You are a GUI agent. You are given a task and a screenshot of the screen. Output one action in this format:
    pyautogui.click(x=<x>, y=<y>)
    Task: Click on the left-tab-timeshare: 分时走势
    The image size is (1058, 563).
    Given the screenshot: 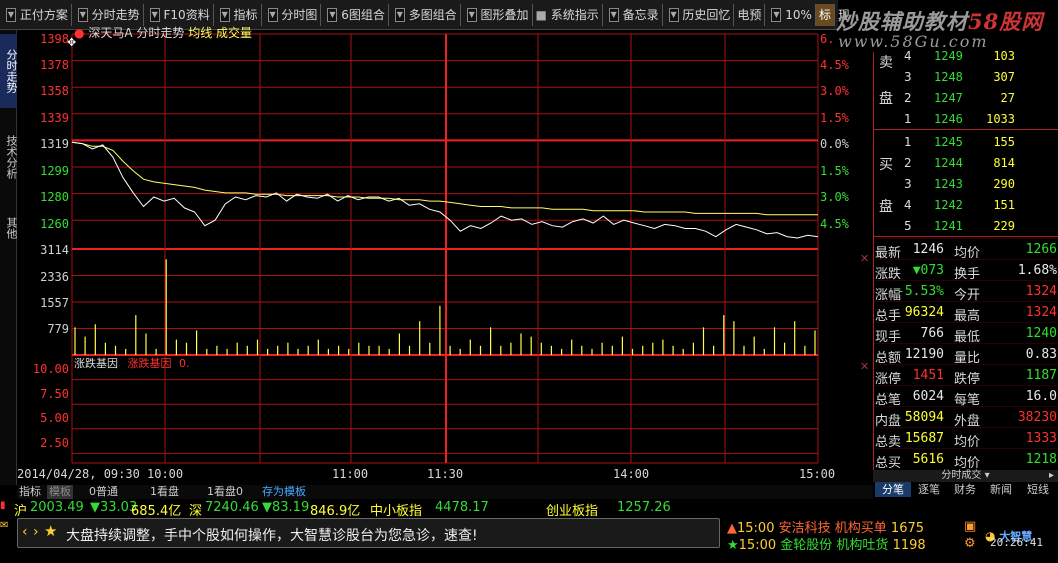 What is the action you would take?
    pyautogui.click(x=9, y=71)
    